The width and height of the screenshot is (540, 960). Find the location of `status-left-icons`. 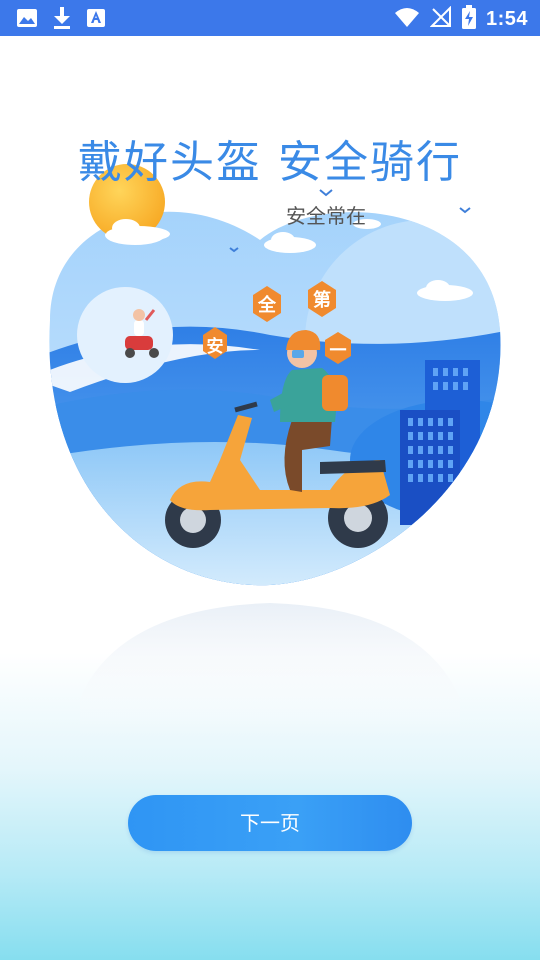

status-left-icons is located at coordinates (61, 20).